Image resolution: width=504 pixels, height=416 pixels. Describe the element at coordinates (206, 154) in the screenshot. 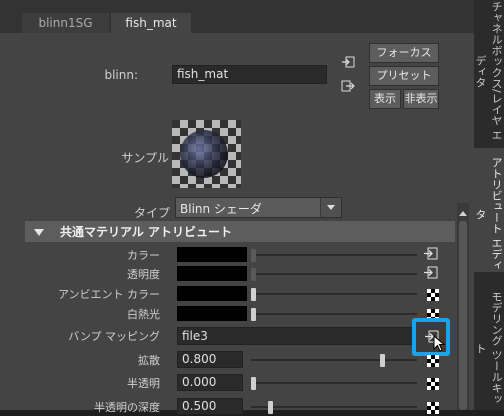

I see `material-sample-swatch` at that location.